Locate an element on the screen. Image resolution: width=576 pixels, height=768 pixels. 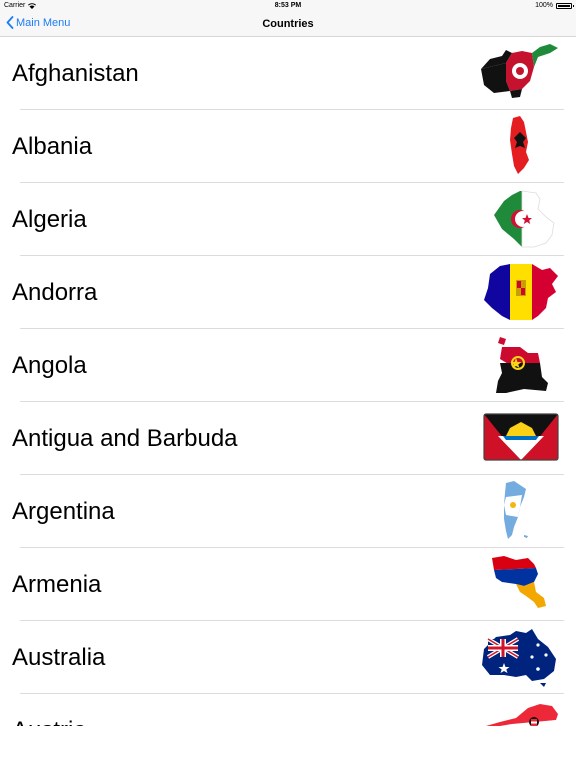
country-name: Austria is located at coordinates (49, 722).